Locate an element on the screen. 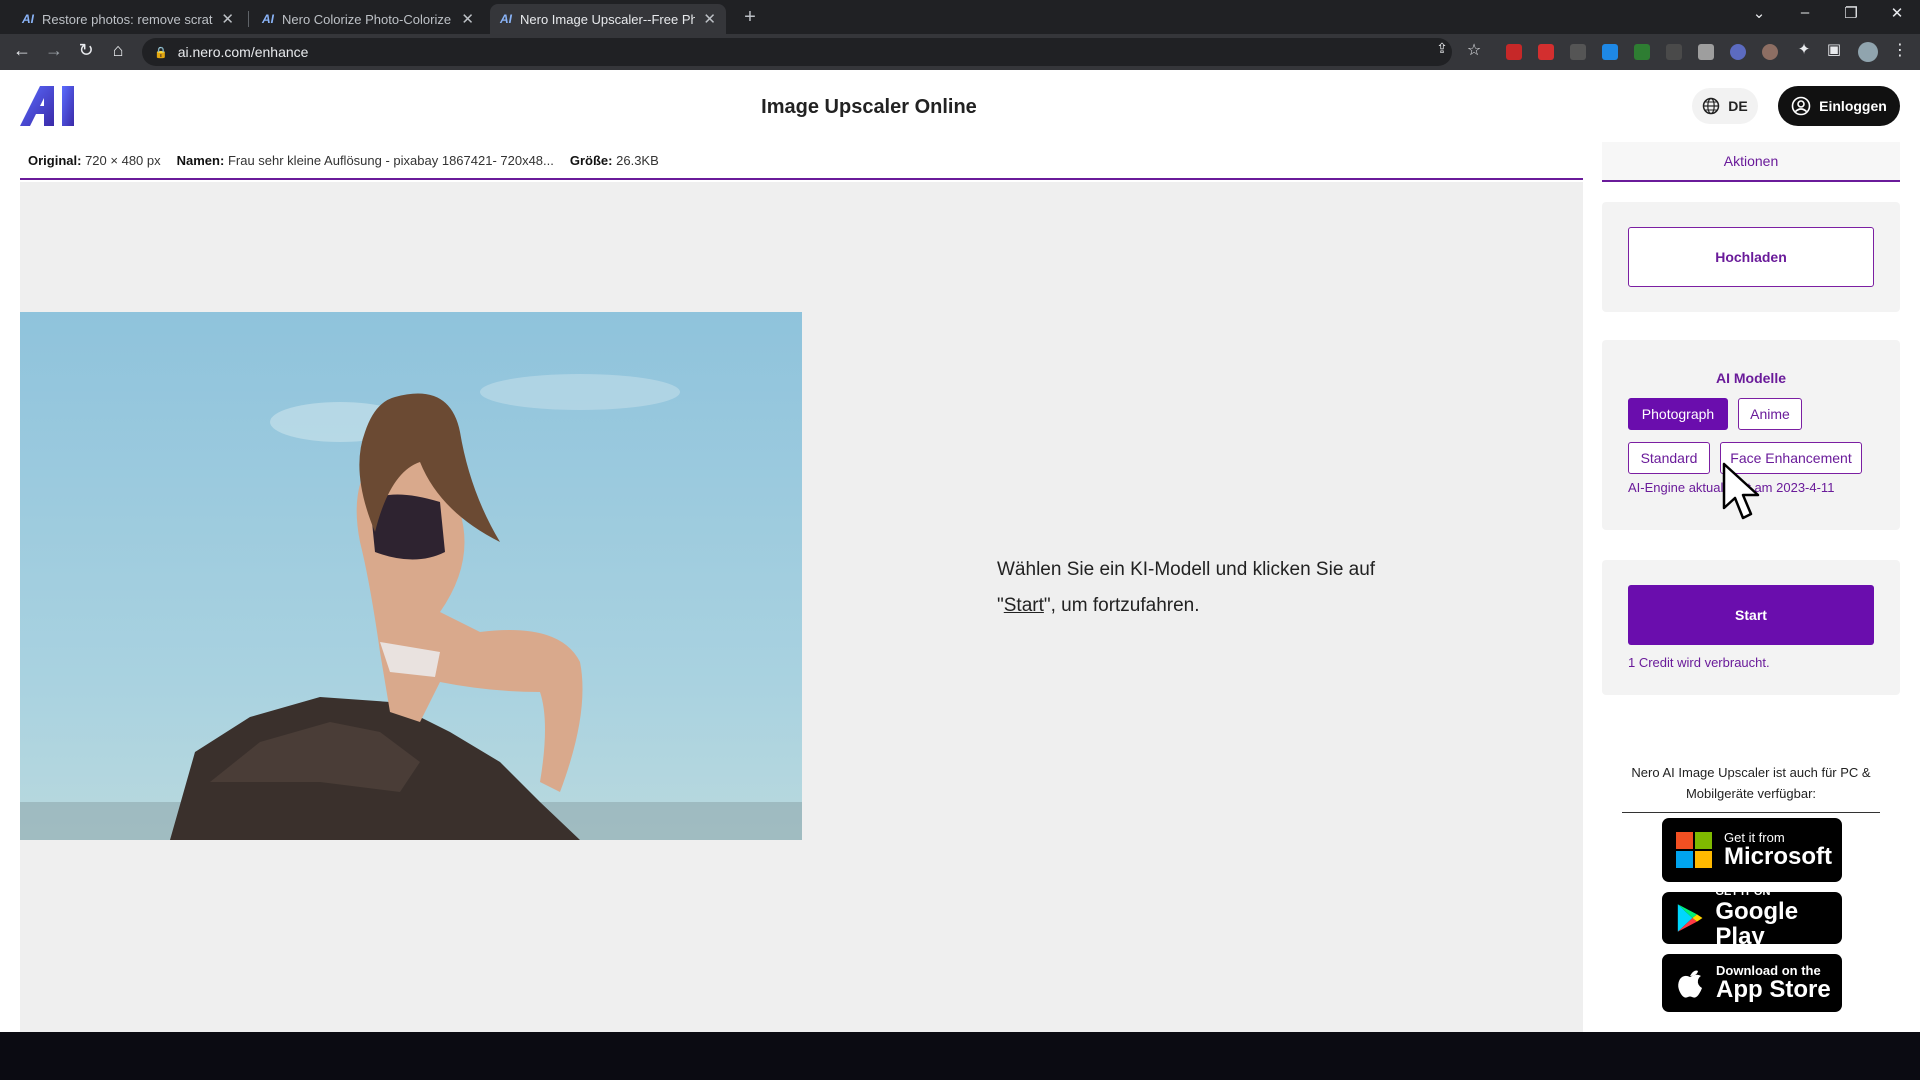  upload-button: Hochladen is located at coordinates (1751, 257).